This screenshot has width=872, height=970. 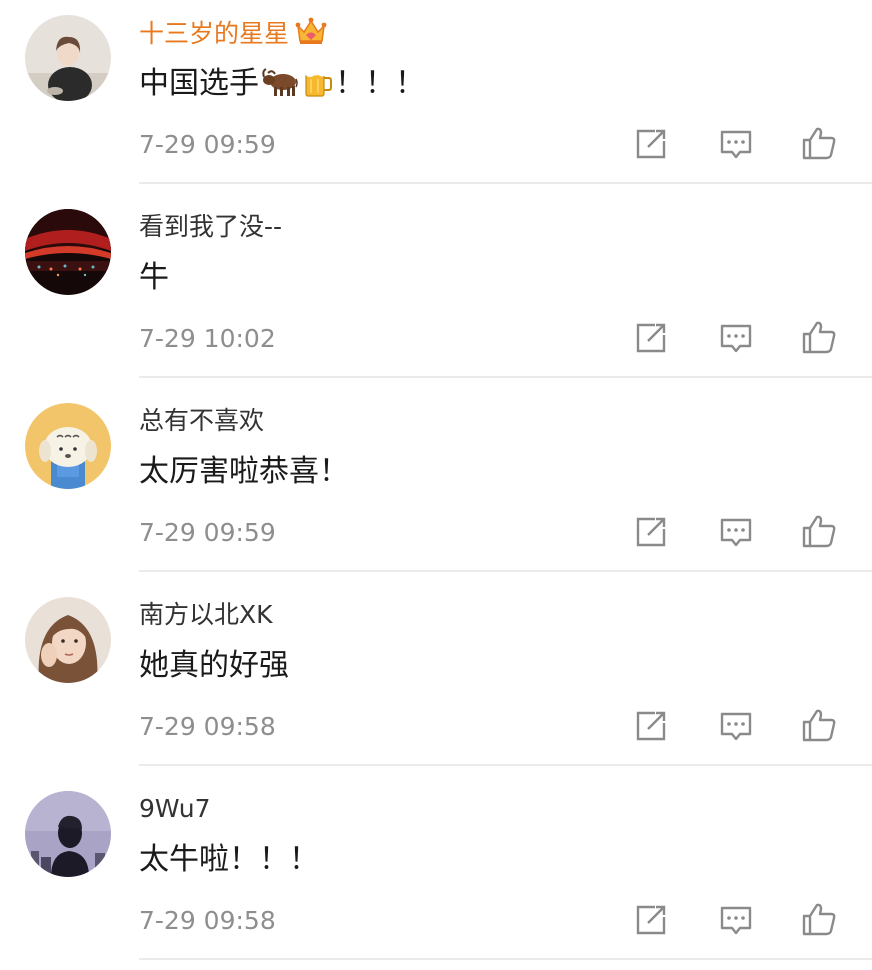 What do you see at coordinates (311, 35) in the screenshot?
I see `crown-icon` at bounding box center [311, 35].